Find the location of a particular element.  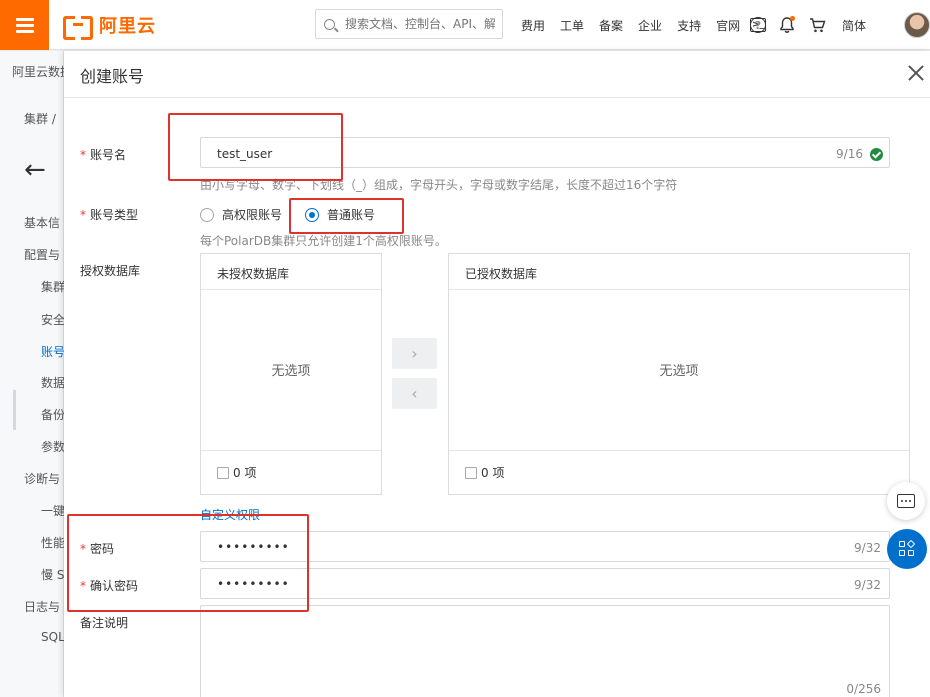

account-name-counter: 9/16 is located at coordinates (849, 154).